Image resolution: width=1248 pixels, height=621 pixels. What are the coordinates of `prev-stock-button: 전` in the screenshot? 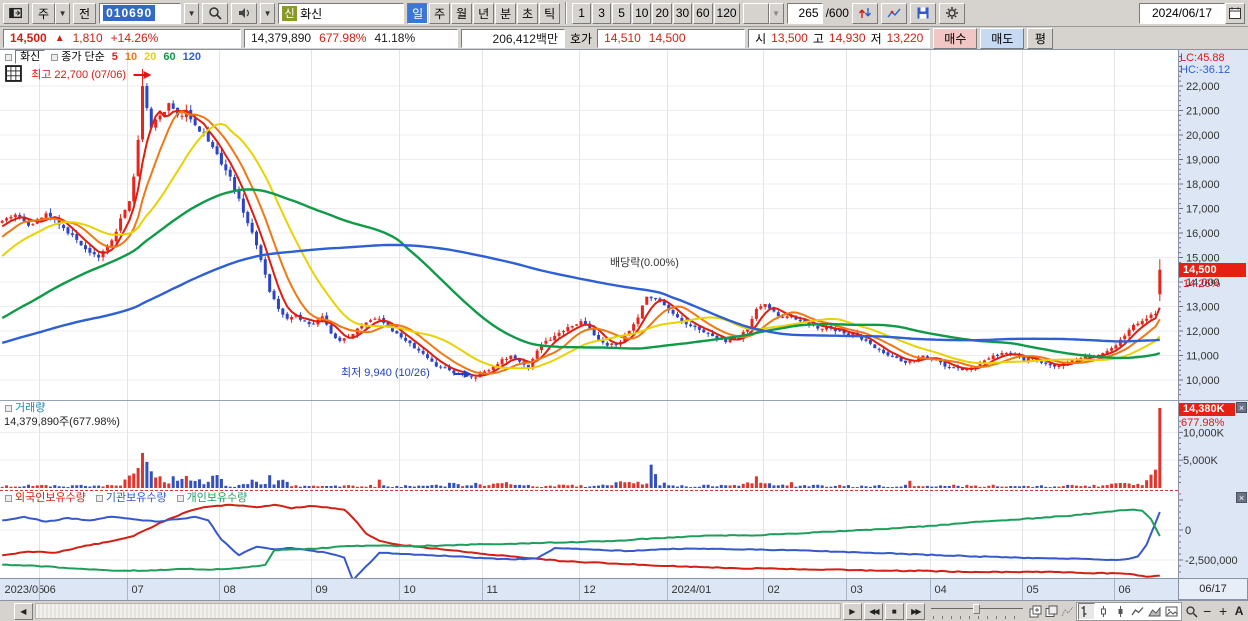 It's located at (85, 13).